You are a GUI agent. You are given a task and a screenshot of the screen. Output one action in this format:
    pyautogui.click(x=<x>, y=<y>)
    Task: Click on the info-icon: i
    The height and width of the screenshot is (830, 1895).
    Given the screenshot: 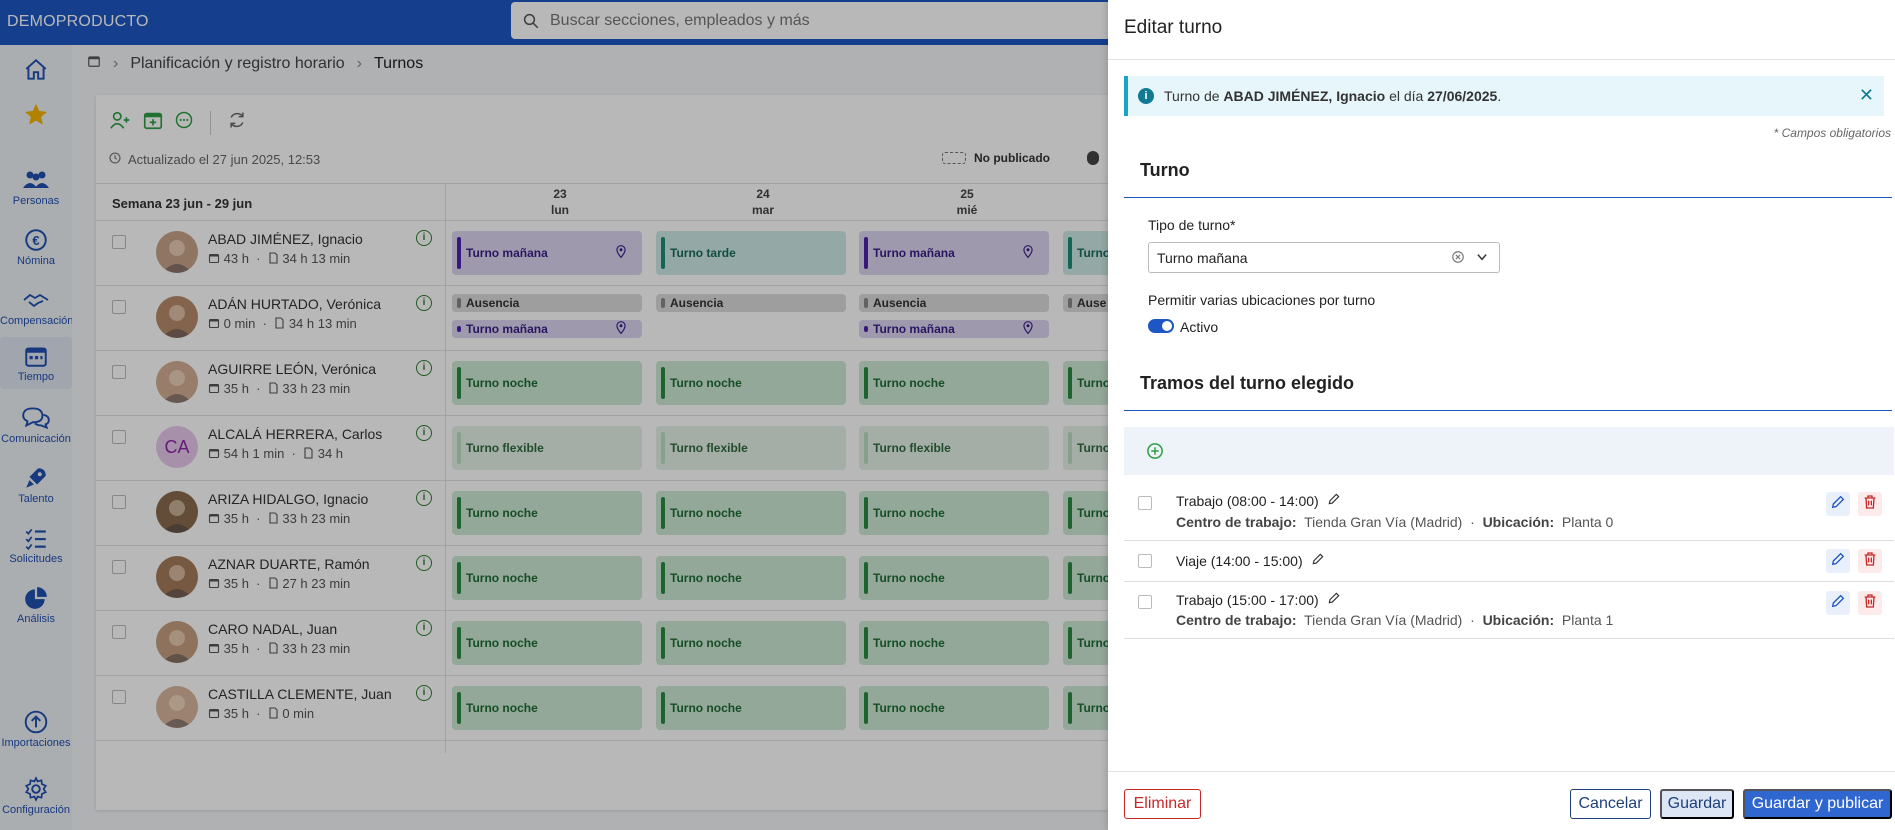 What is the action you would take?
    pyautogui.click(x=1146, y=96)
    